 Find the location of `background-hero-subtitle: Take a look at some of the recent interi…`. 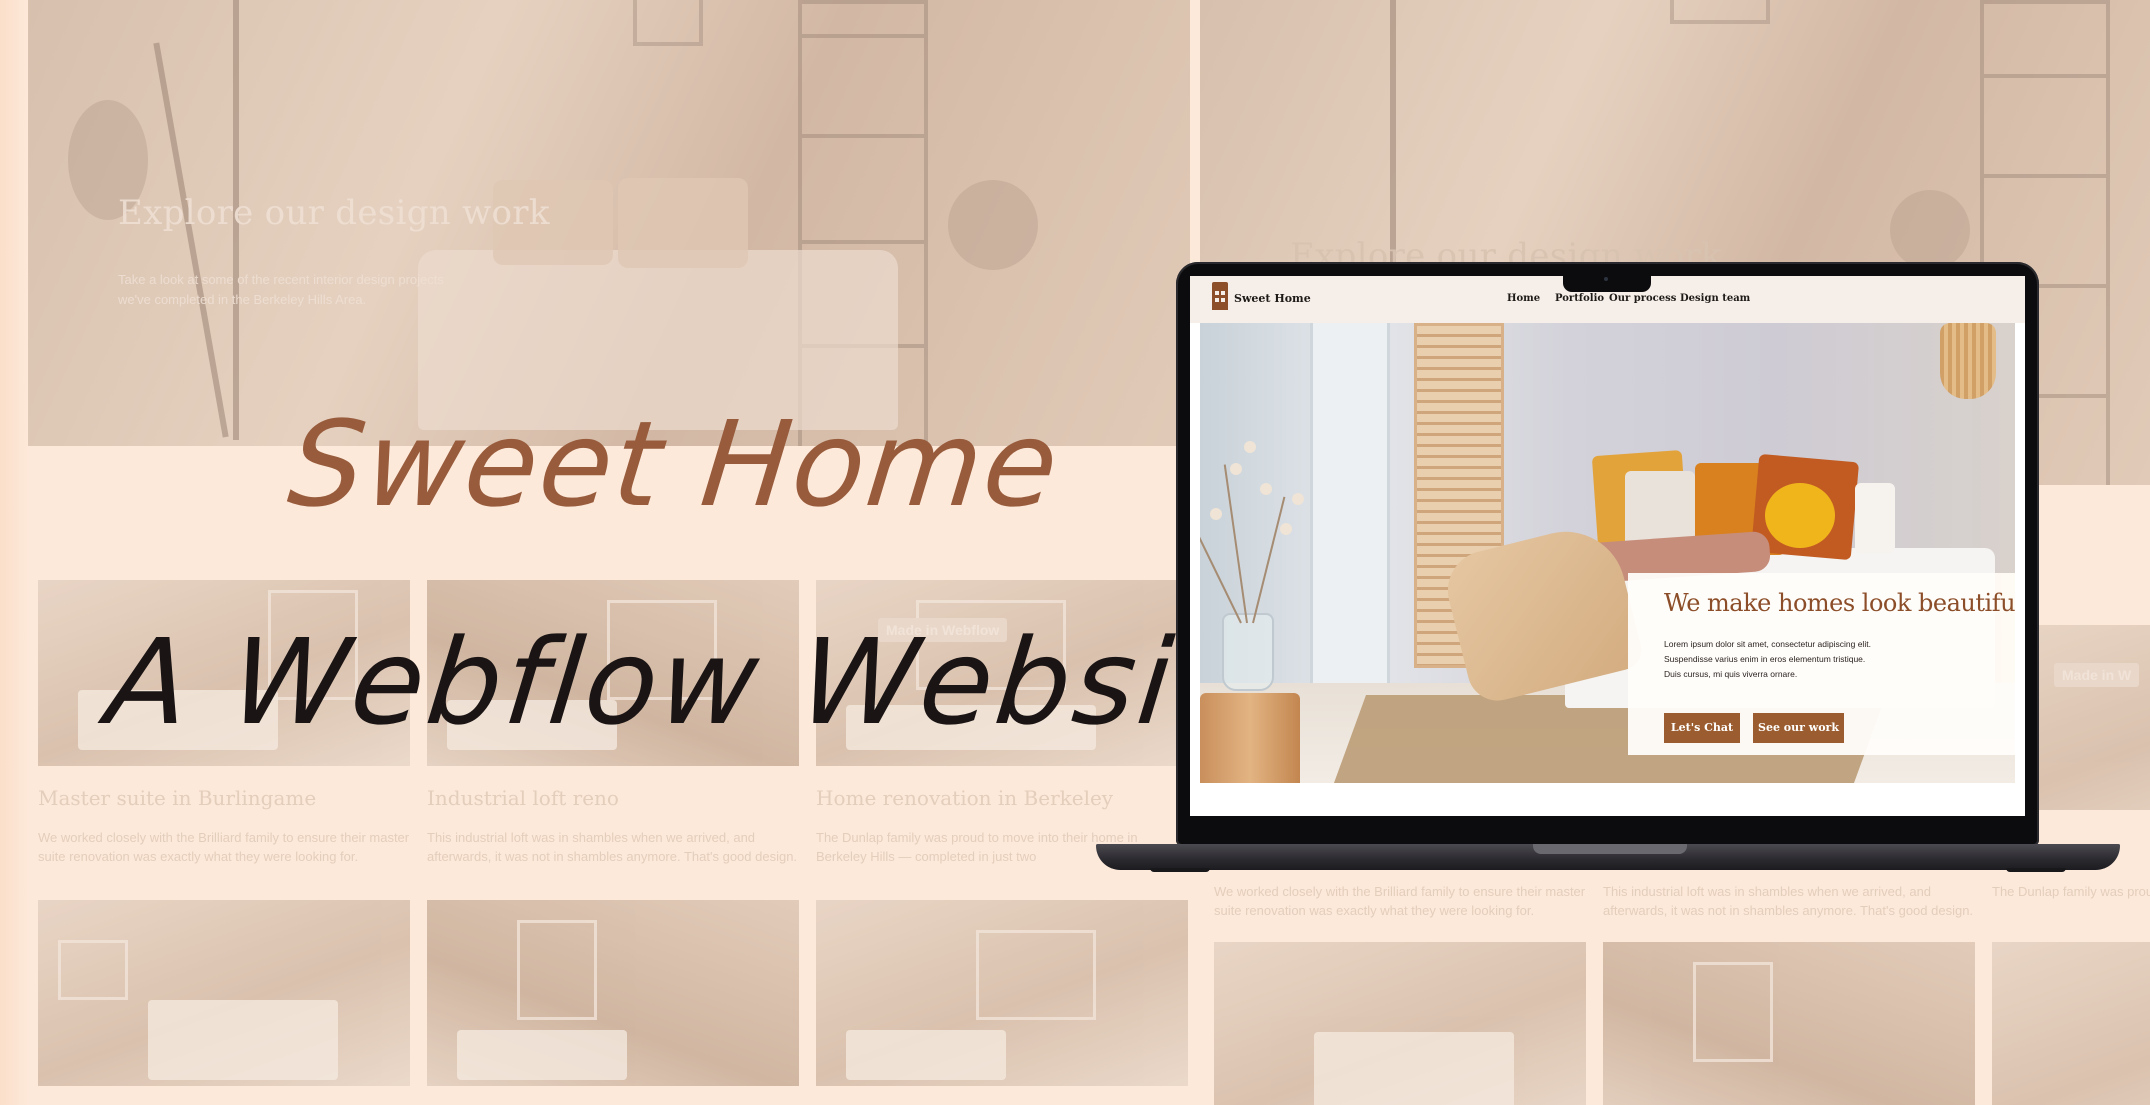

background-hero-subtitle: Take a look at some of the recent interi… is located at coordinates (281, 289).